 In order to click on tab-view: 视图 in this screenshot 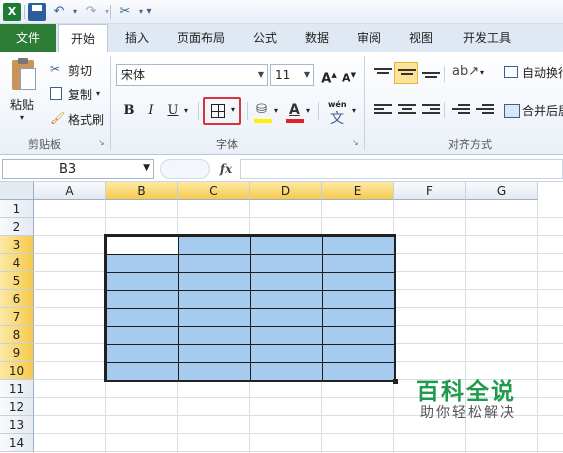, I will do `click(421, 38)`.